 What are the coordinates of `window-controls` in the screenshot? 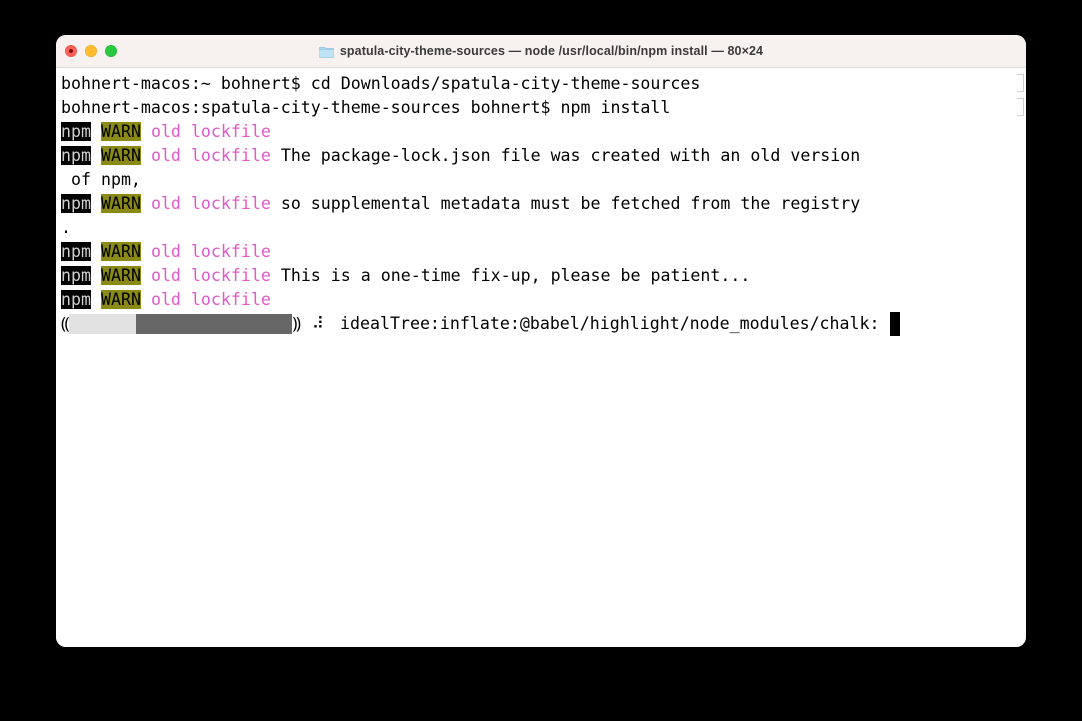 It's located at (91, 51).